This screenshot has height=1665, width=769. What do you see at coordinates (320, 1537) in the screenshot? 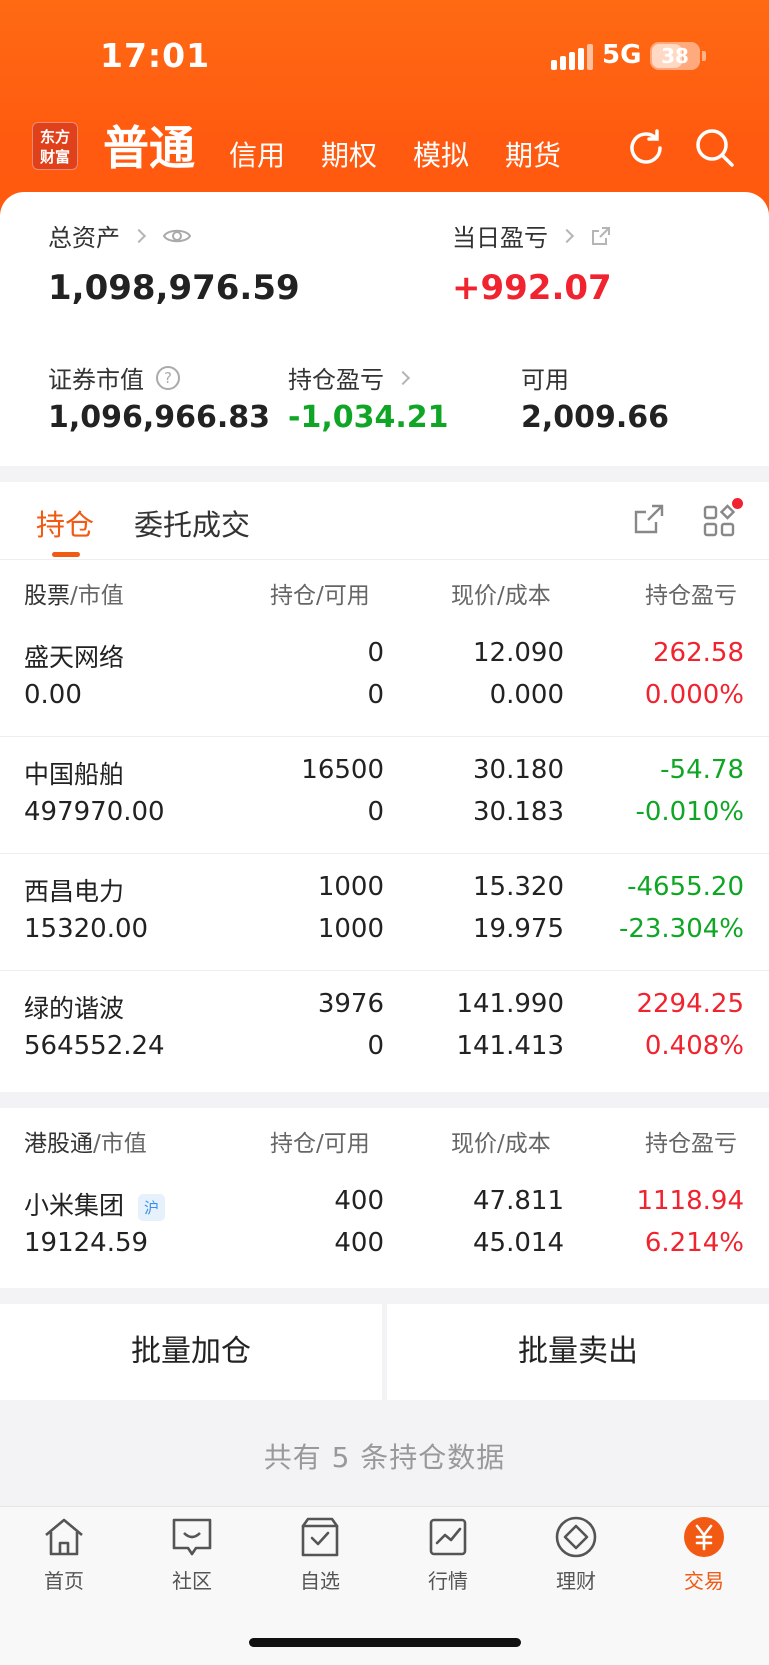
I see `watchlist-icon` at bounding box center [320, 1537].